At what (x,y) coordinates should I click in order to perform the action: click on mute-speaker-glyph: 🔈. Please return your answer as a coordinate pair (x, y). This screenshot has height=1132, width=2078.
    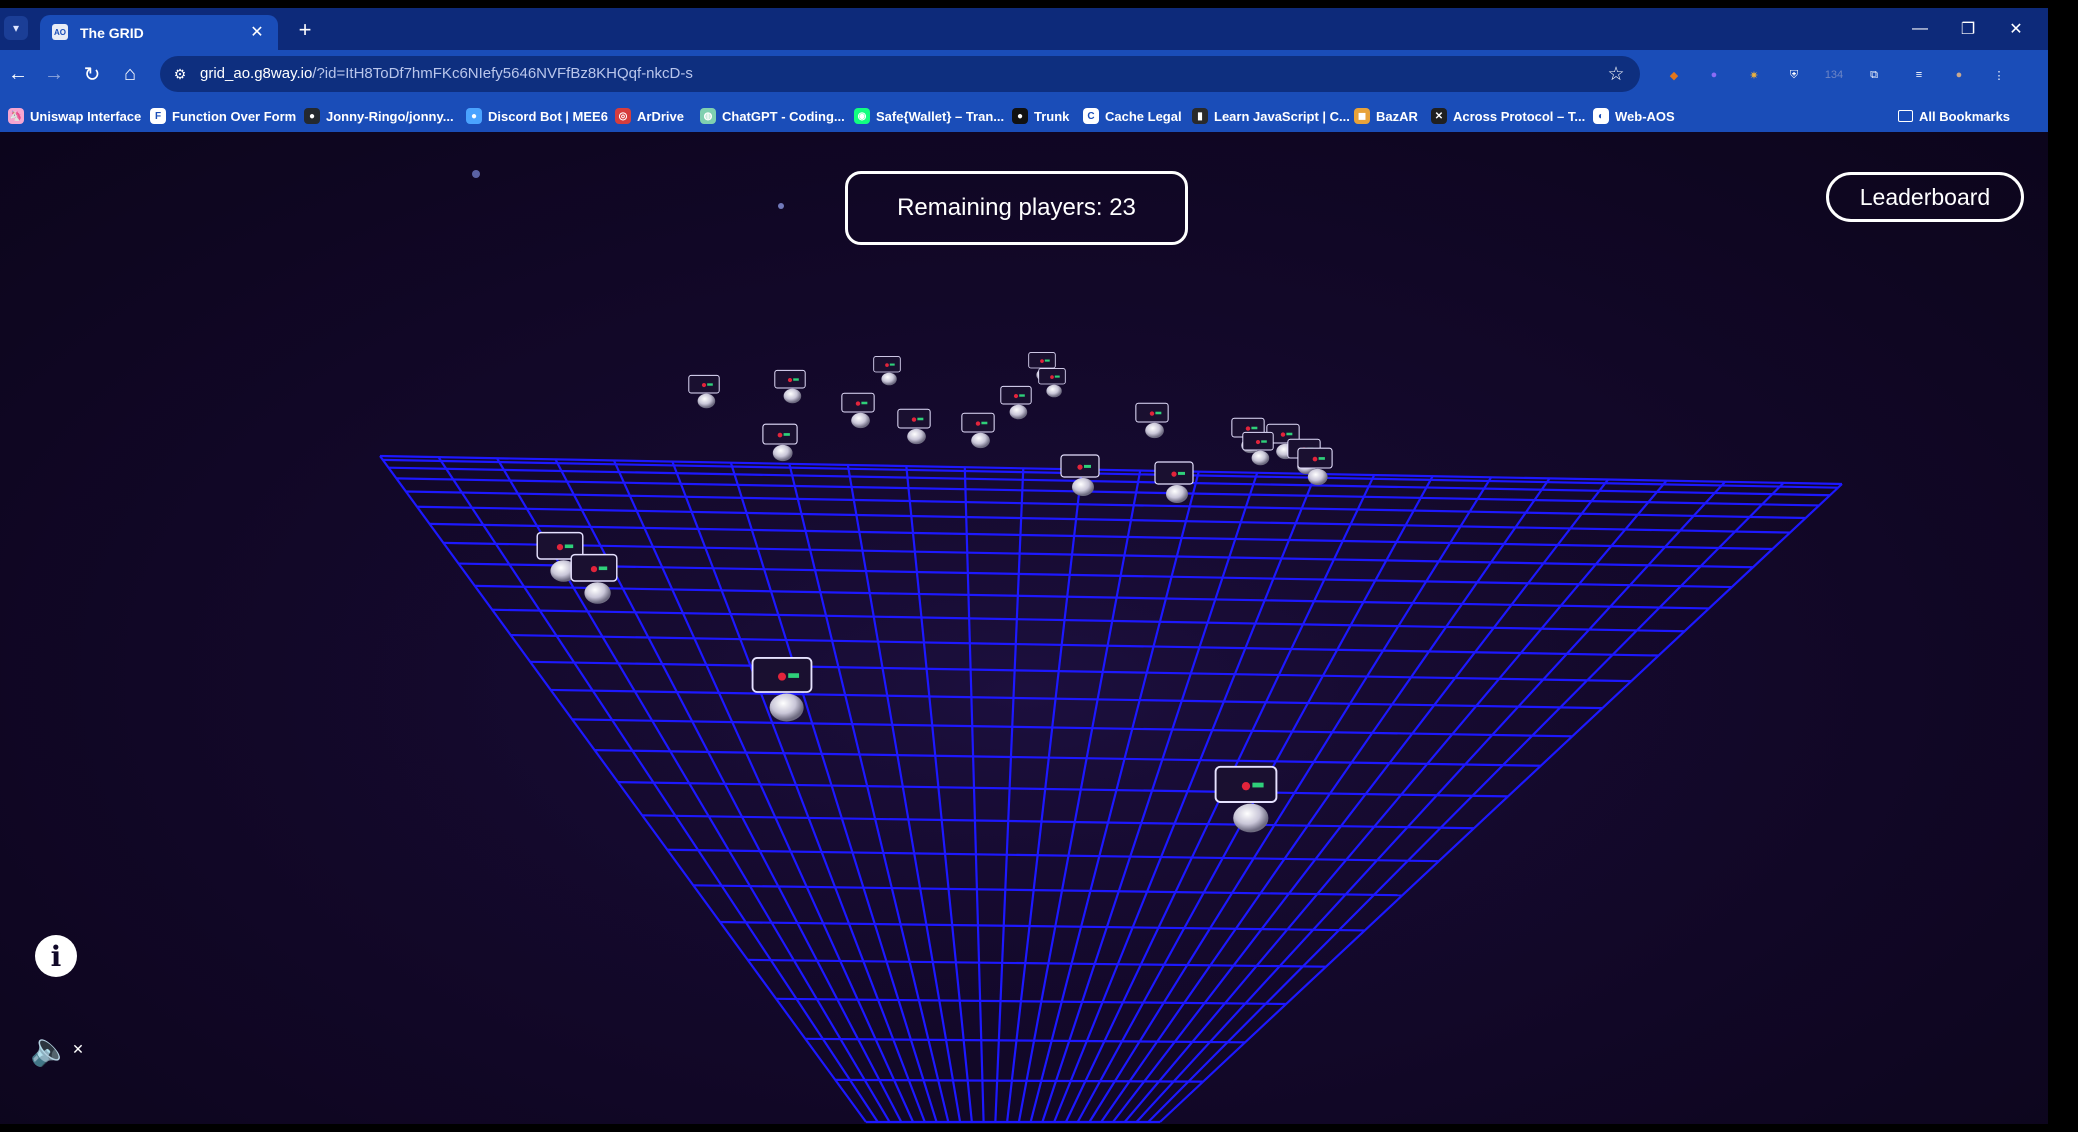
    Looking at the image, I should click on (50, 1049).